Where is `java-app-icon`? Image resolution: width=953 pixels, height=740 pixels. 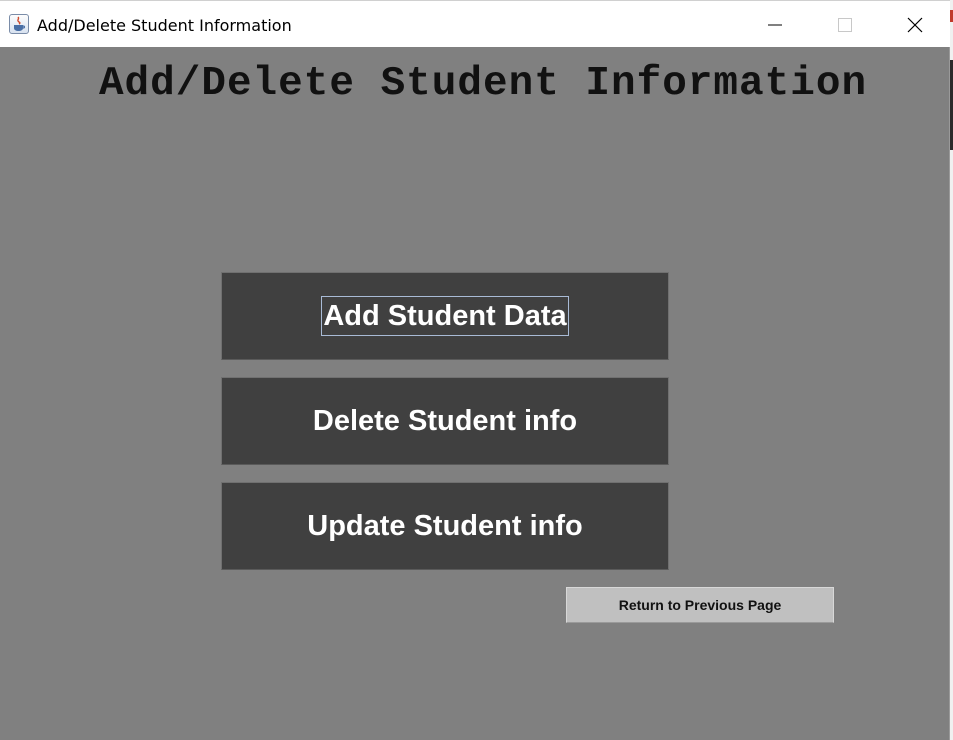
java-app-icon is located at coordinates (19, 24).